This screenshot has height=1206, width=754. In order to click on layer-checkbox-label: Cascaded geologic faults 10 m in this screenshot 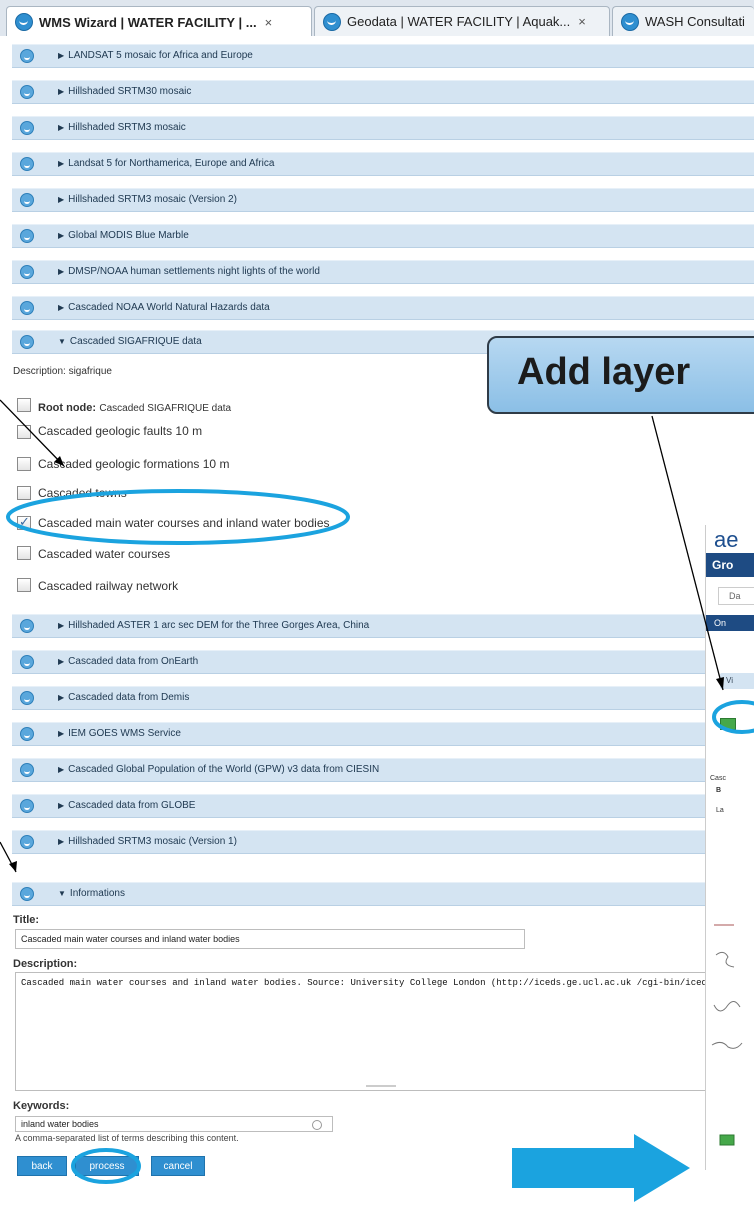, I will do `click(120, 431)`.